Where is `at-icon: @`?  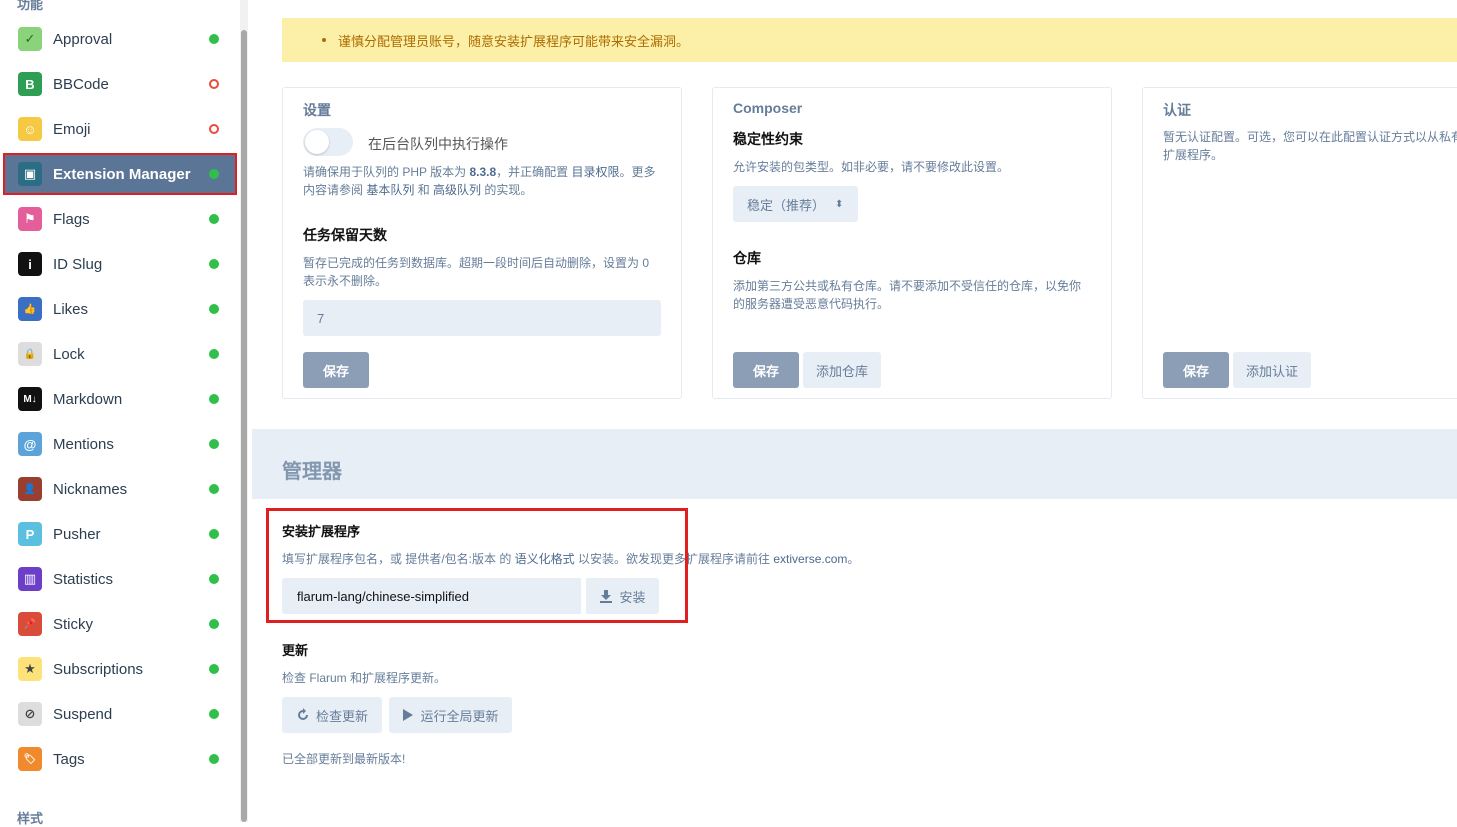 at-icon: @ is located at coordinates (30, 444).